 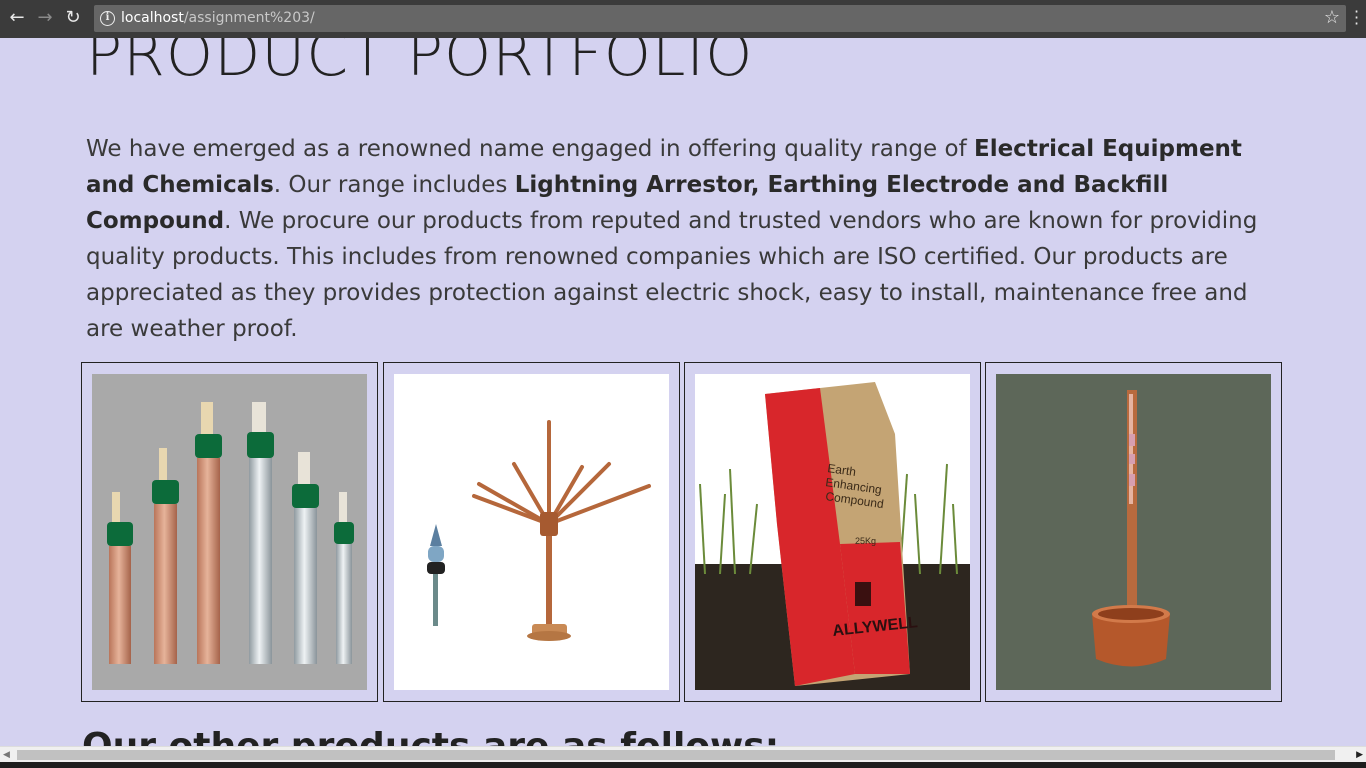 What do you see at coordinates (683, 765) in the screenshot?
I see `taskbar-strip` at bounding box center [683, 765].